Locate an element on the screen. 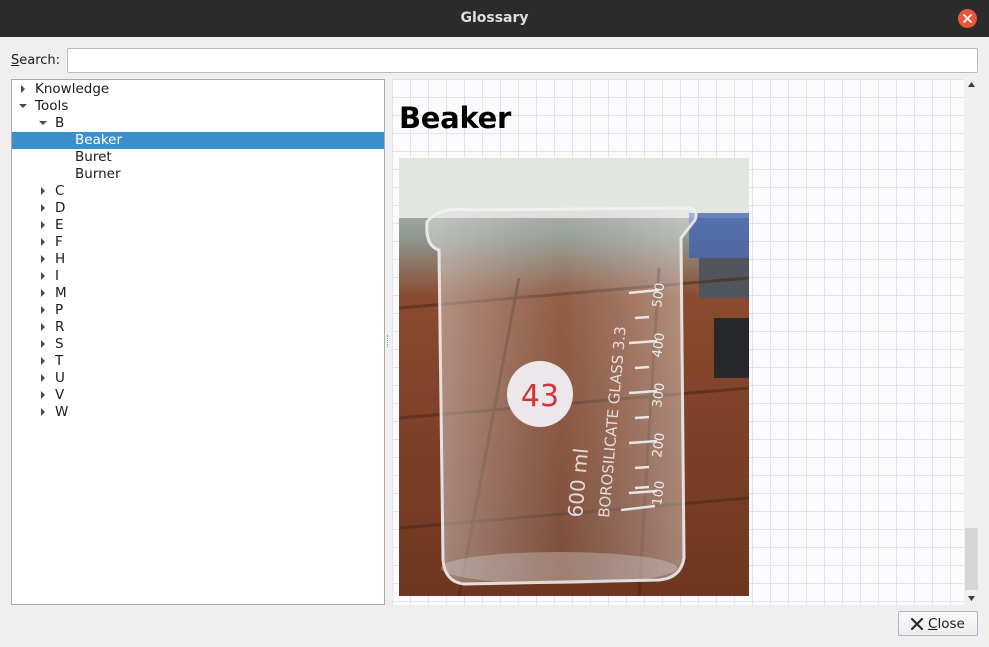 Image resolution: width=989 pixels, height=647 pixels. tree-item-i: I is located at coordinates (198, 276).